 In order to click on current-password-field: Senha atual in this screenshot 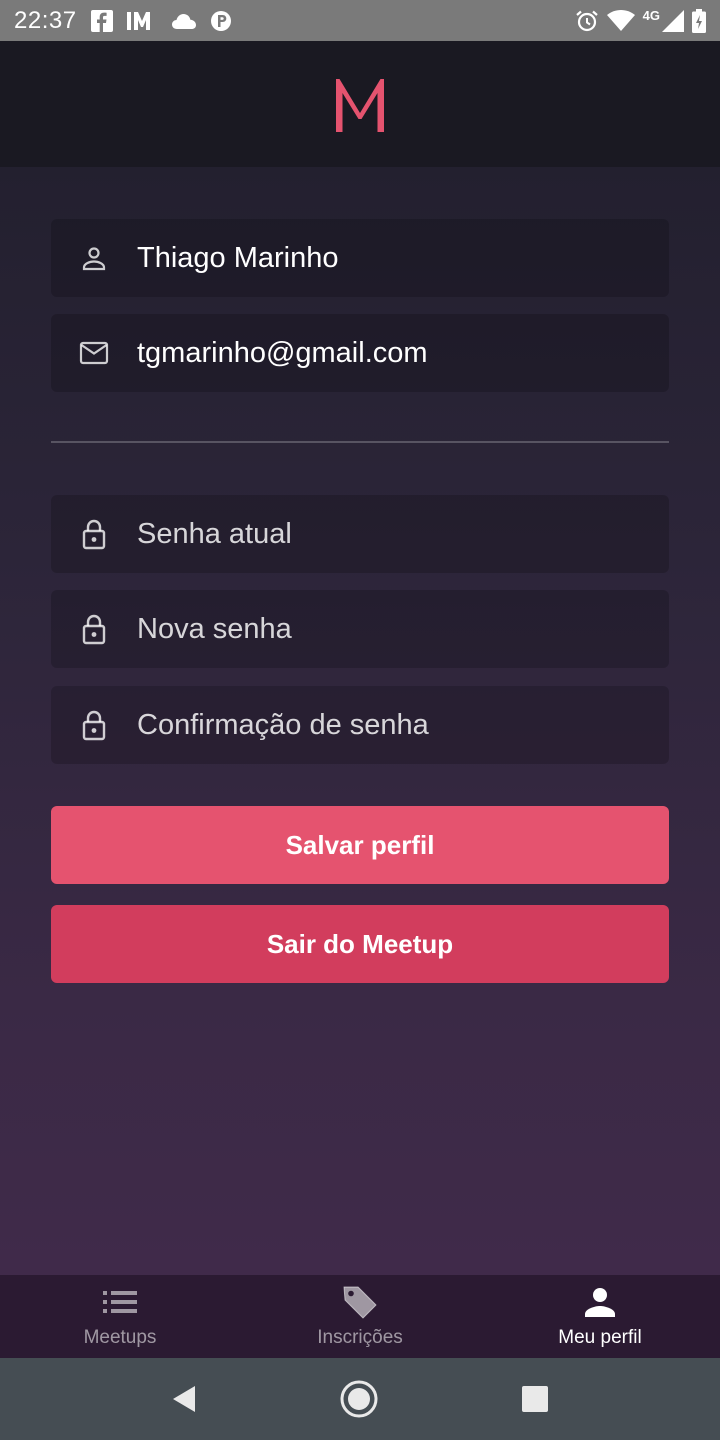, I will do `click(360, 534)`.